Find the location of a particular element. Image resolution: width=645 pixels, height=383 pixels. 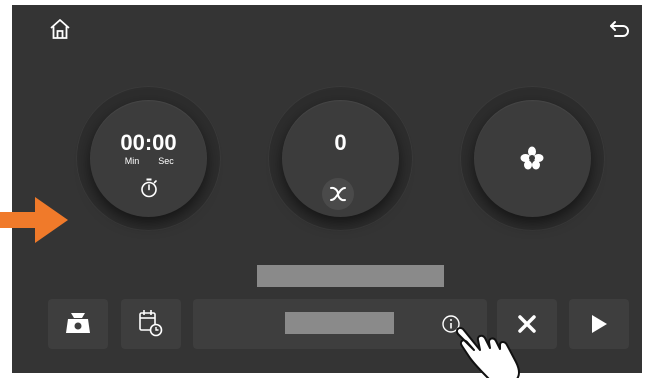

status-text-placeholder is located at coordinates (350, 276).